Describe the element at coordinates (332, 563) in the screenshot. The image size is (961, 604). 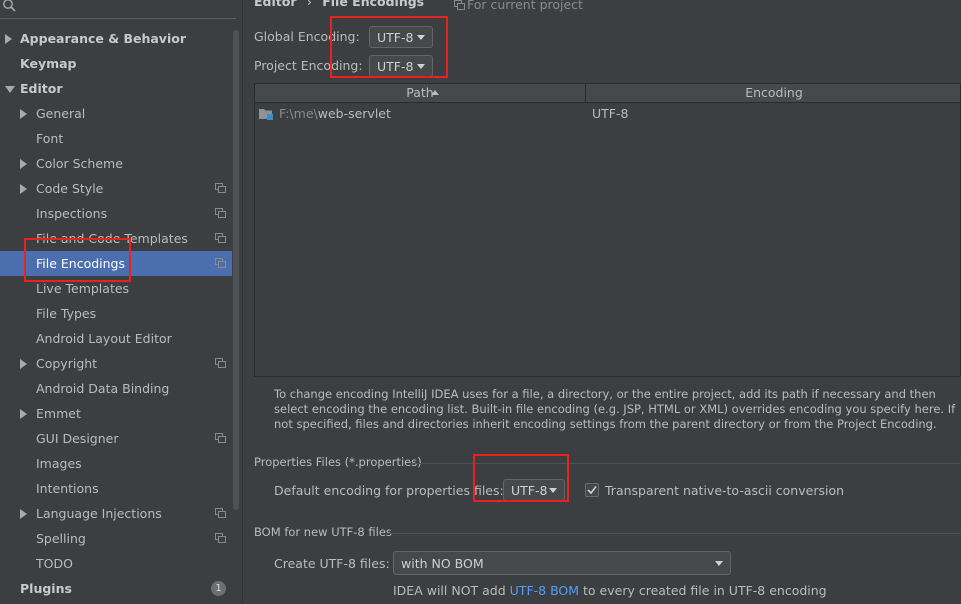
I see `create-utf8-label: Create UTF-8 files:` at that location.